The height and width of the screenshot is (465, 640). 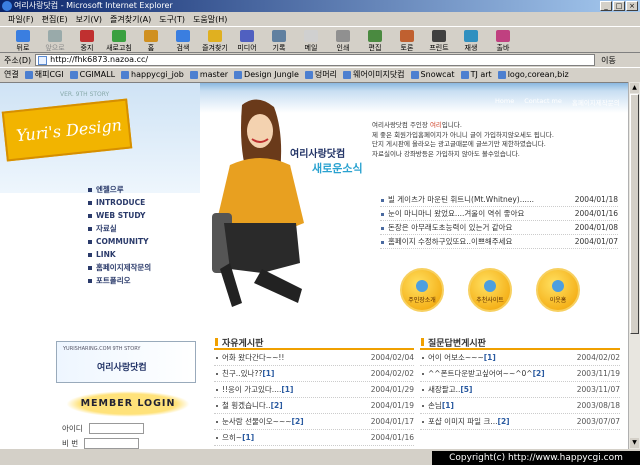 I want to click on nav-item-4: COMMUNITY, so click(x=118, y=241).